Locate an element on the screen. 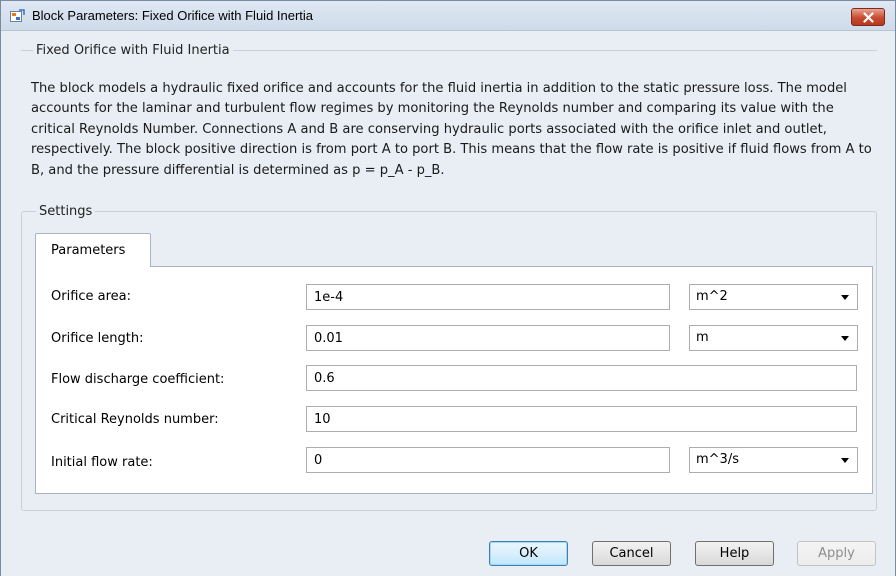 The image size is (896, 576). critical-reynolds-number-field is located at coordinates (581, 419).